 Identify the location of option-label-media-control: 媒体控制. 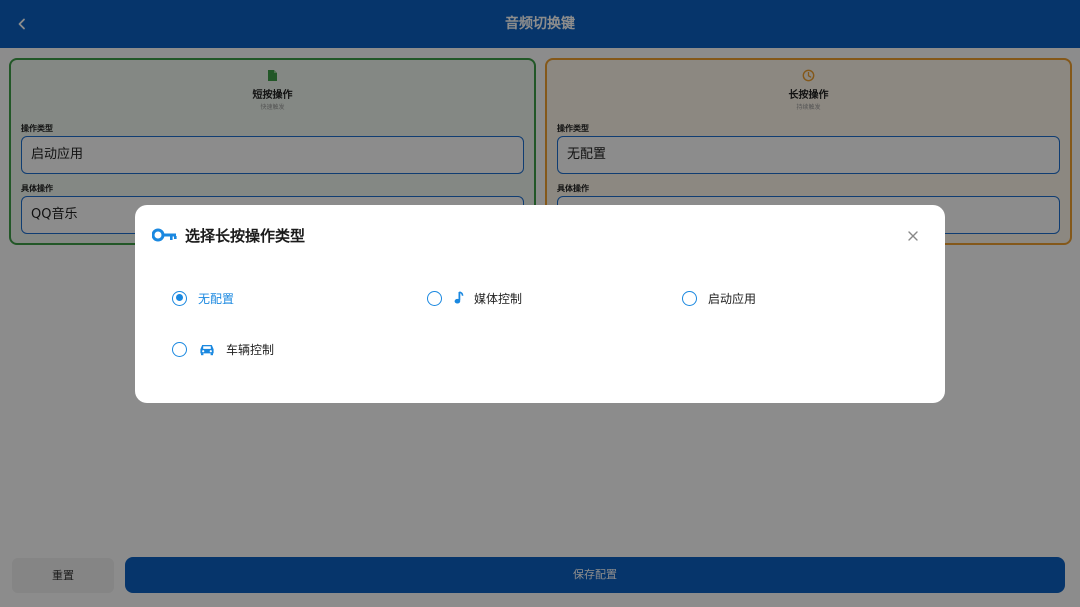
(498, 298).